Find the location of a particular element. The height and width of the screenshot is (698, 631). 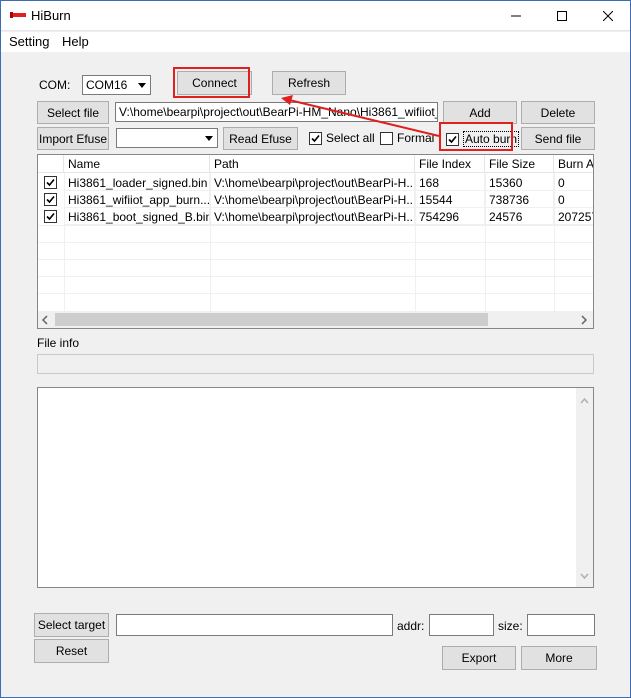

annotation-arrow-icon is located at coordinates (360, 116).